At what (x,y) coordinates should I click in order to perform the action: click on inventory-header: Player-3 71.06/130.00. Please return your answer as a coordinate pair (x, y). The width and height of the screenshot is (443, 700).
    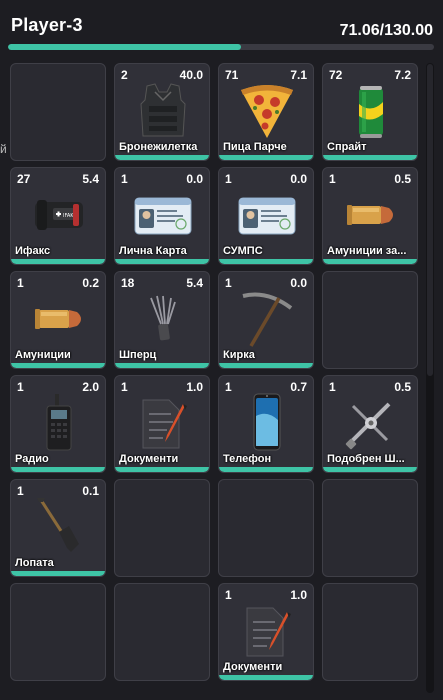
    Looking at the image, I should click on (221, 30).